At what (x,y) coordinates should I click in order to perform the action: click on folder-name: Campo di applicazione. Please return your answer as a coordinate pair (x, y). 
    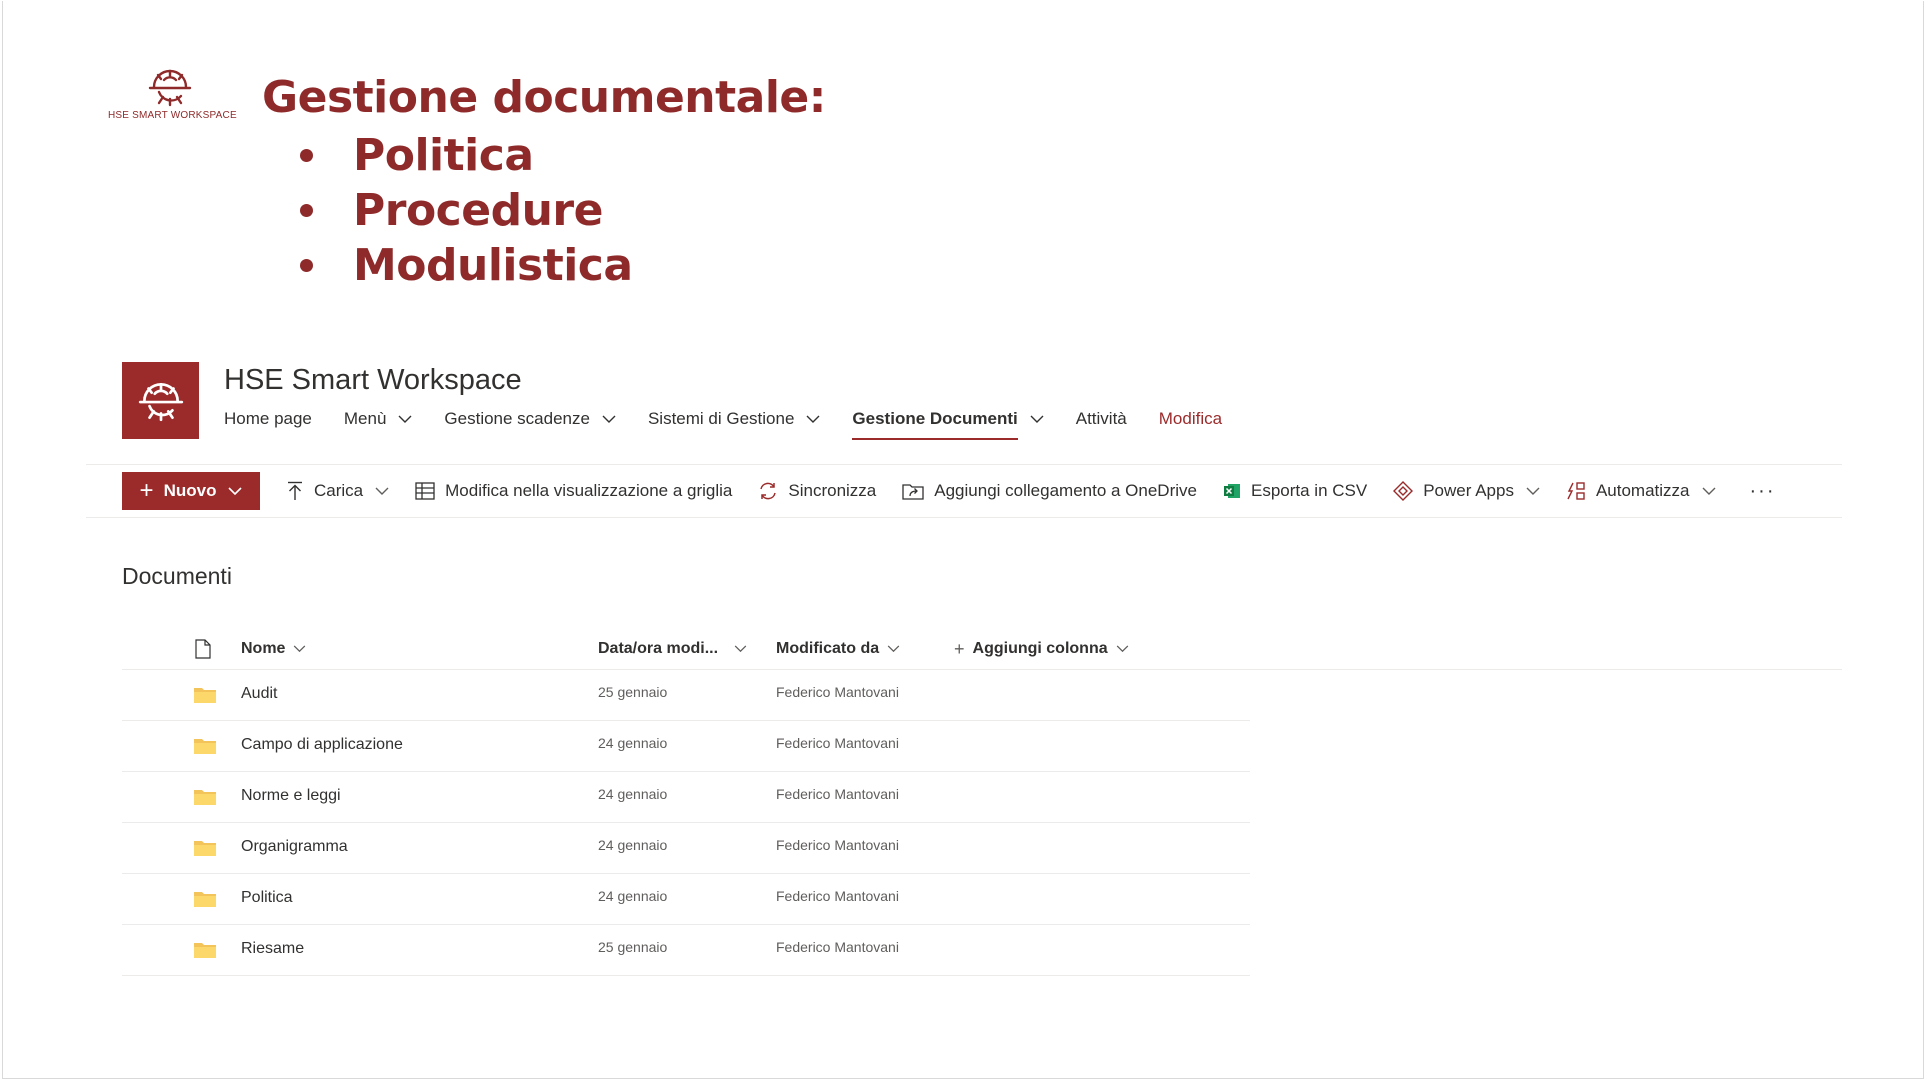
    Looking at the image, I should click on (322, 745).